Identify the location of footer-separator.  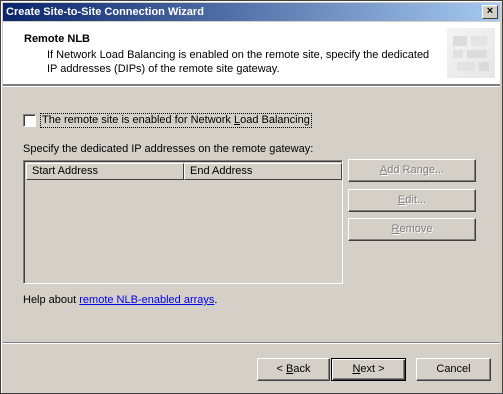
(251, 343).